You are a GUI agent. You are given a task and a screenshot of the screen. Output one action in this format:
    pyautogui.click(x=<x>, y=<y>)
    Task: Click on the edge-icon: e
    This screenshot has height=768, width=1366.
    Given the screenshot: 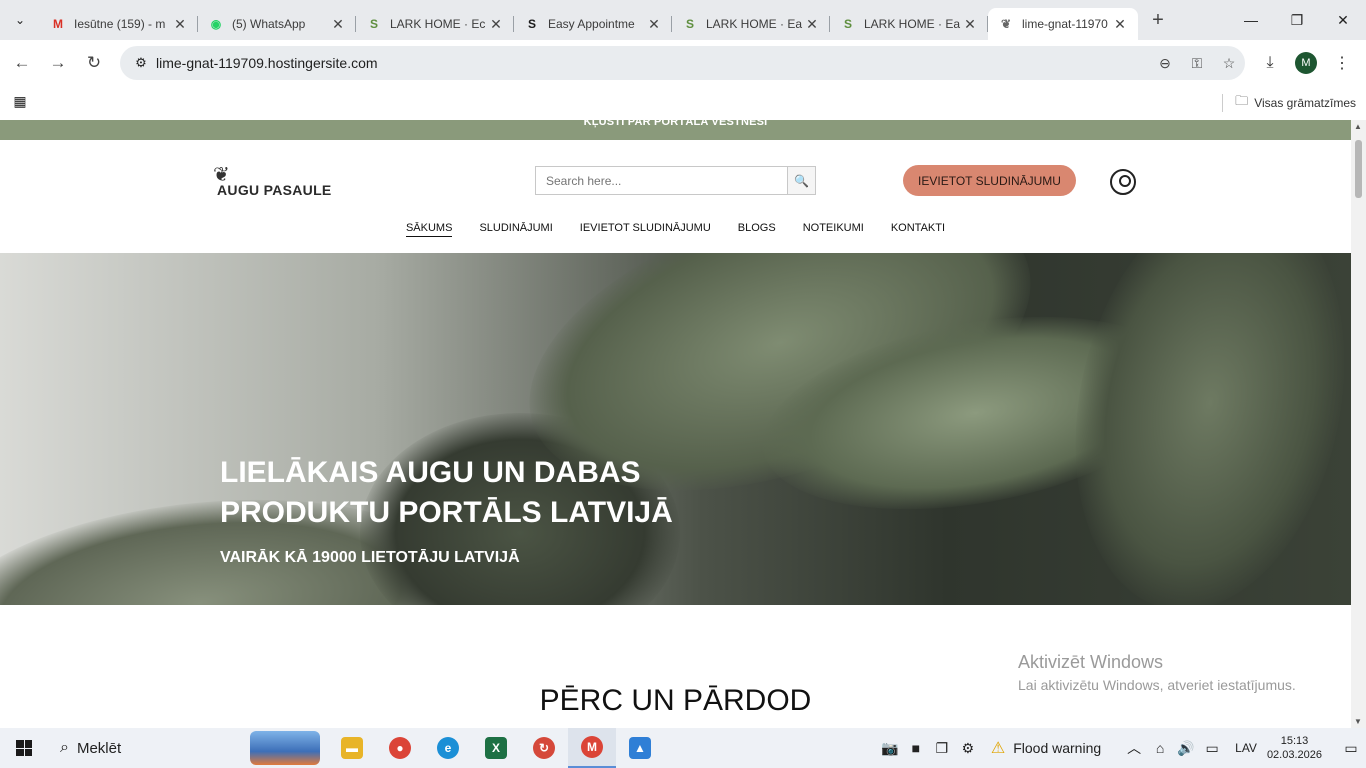 What is the action you would take?
    pyautogui.click(x=448, y=748)
    